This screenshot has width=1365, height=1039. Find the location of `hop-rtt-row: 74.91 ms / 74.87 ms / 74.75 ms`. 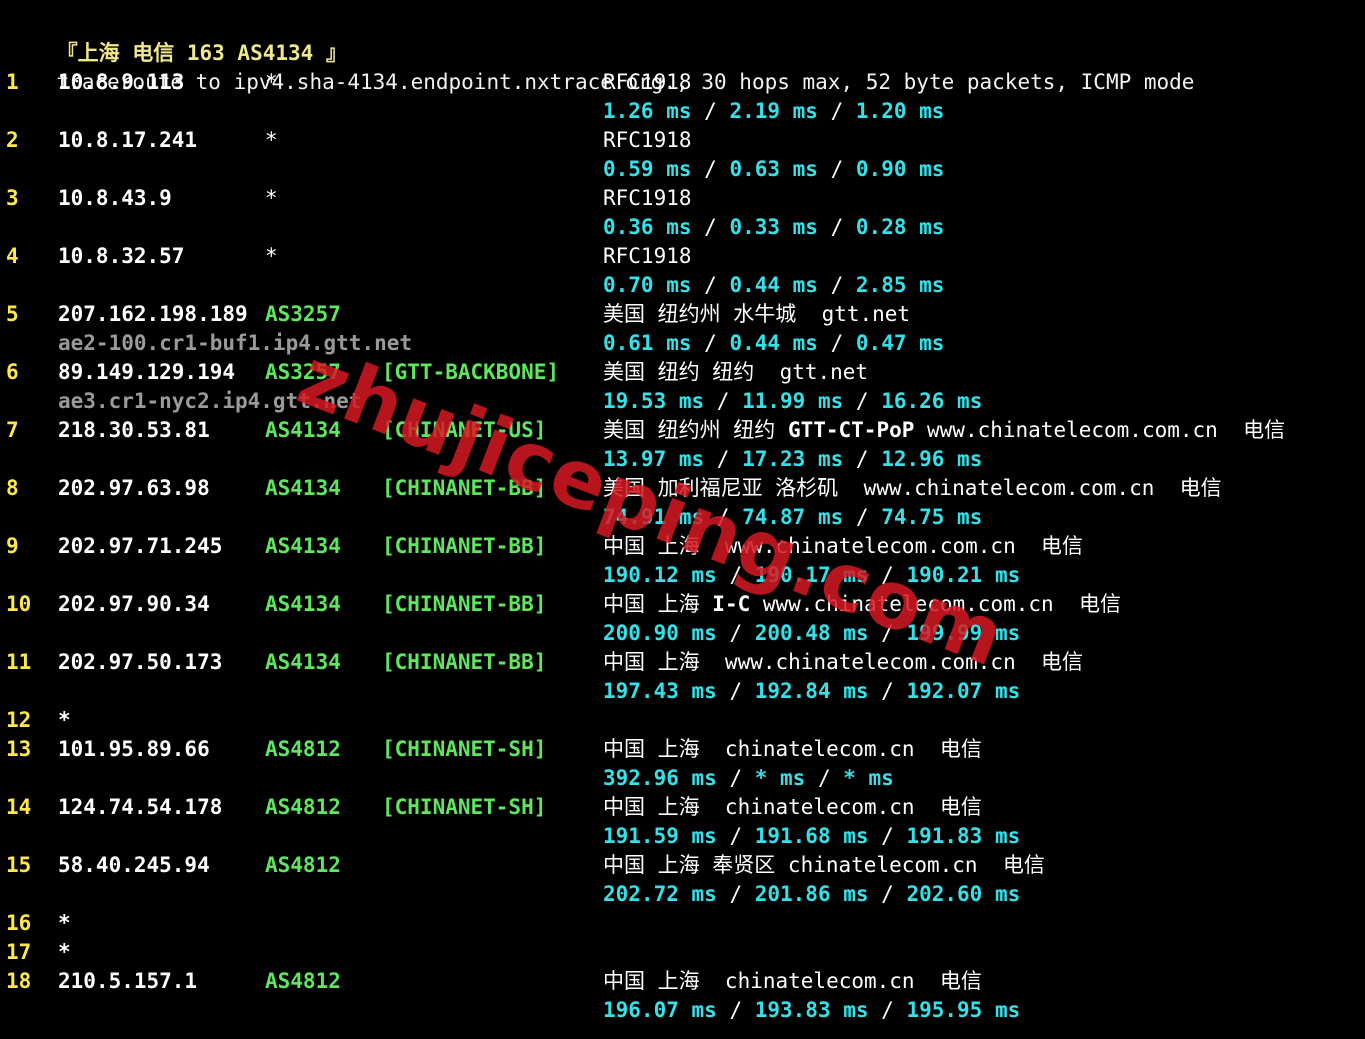

hop-rtt-row: 74.91 ms / 74.87 ms / 74.75 ms is located at coordinates (683, 517).